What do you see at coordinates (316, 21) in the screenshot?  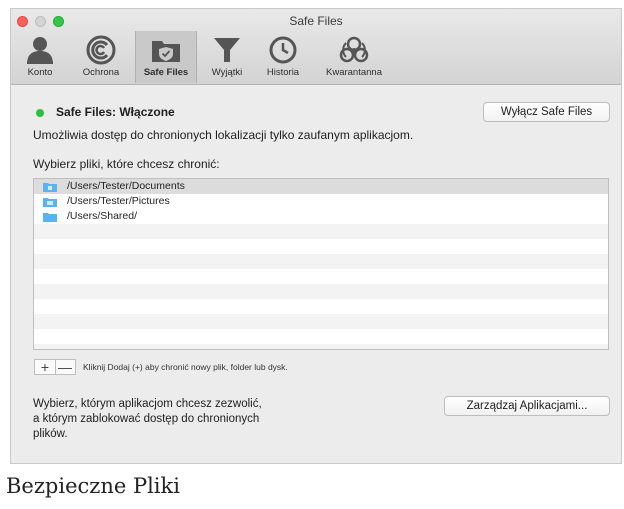 I see `window-title: Safe Files` at bounding box center [316, 21].